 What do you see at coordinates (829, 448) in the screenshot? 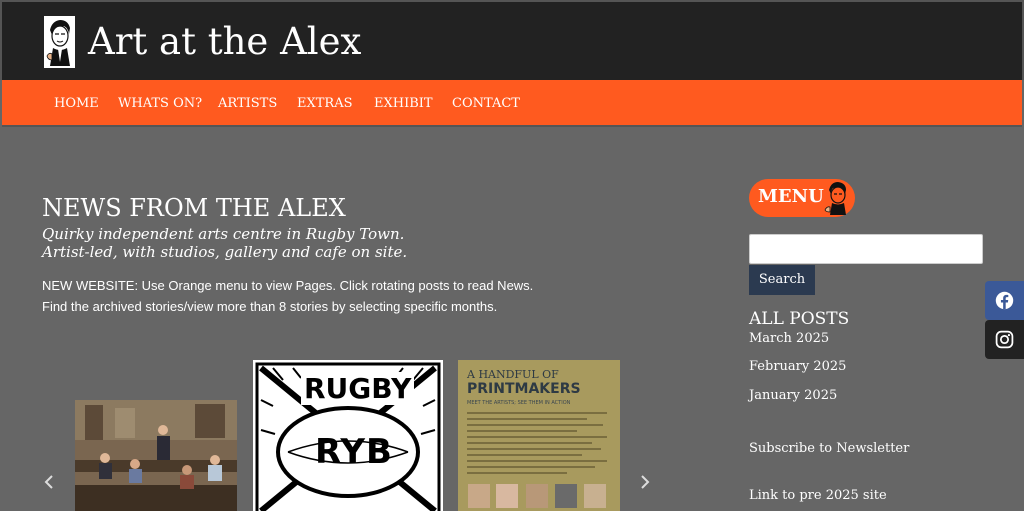
I see `subscribe-newsletter-link: Subscribe to Newsletter` at bounding box center [829, 448].